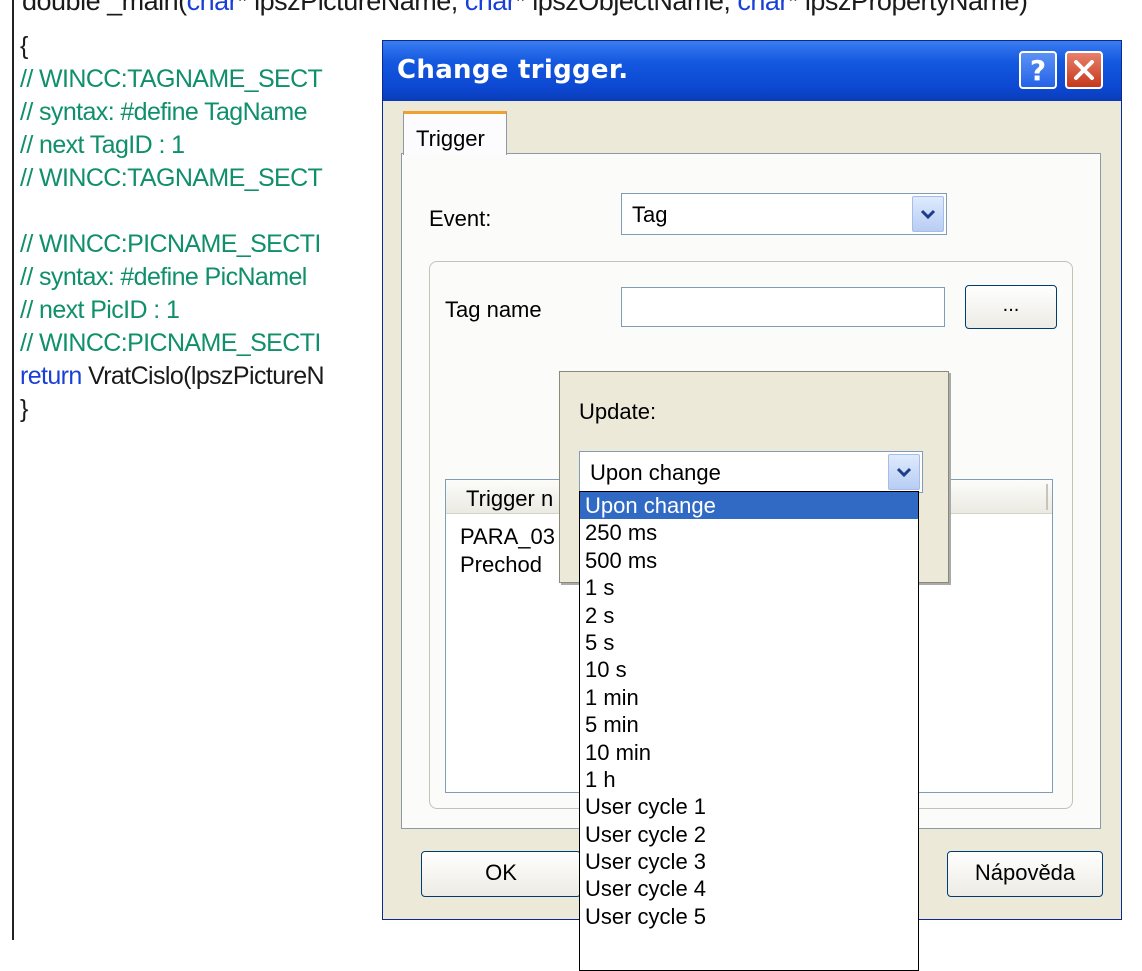 The image size is (1142, 971). Describe the element at coordinates (513, 70) in the screenshot. I see `dialog-title: Change trigger.` at that location.